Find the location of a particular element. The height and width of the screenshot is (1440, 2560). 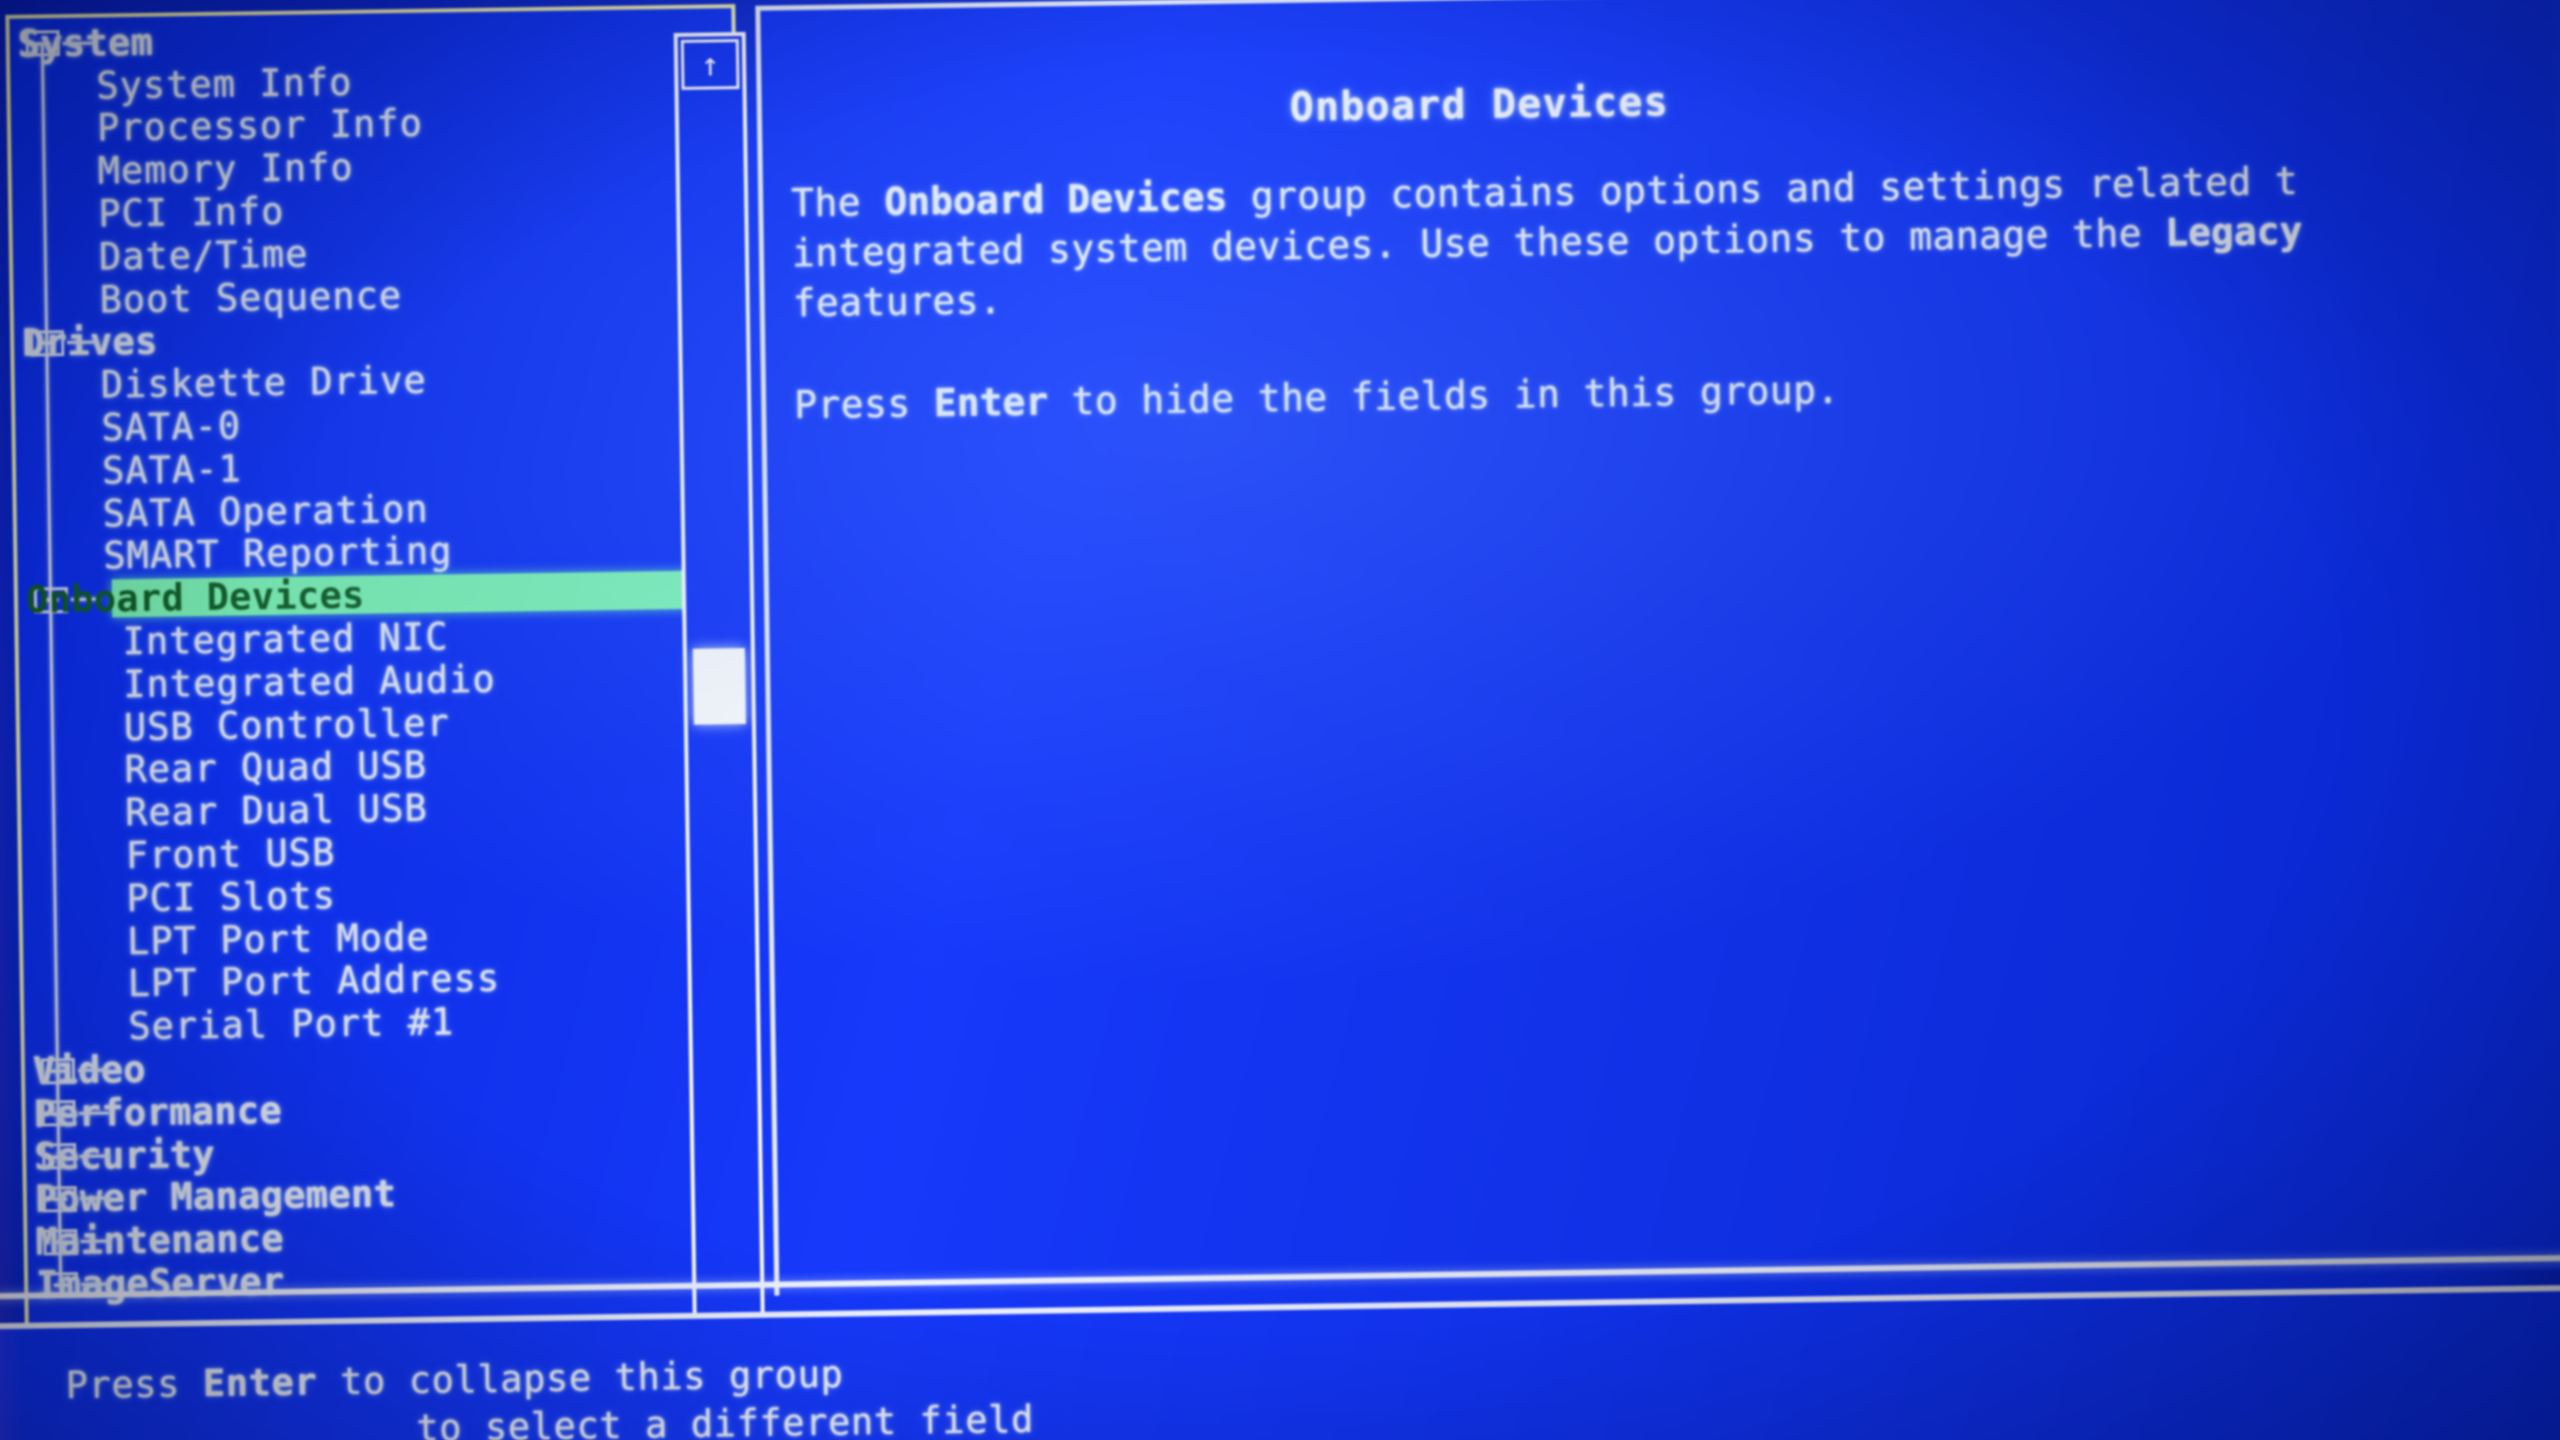

tree-item-label: Diskette Drive is located at coordinates (264, 382).